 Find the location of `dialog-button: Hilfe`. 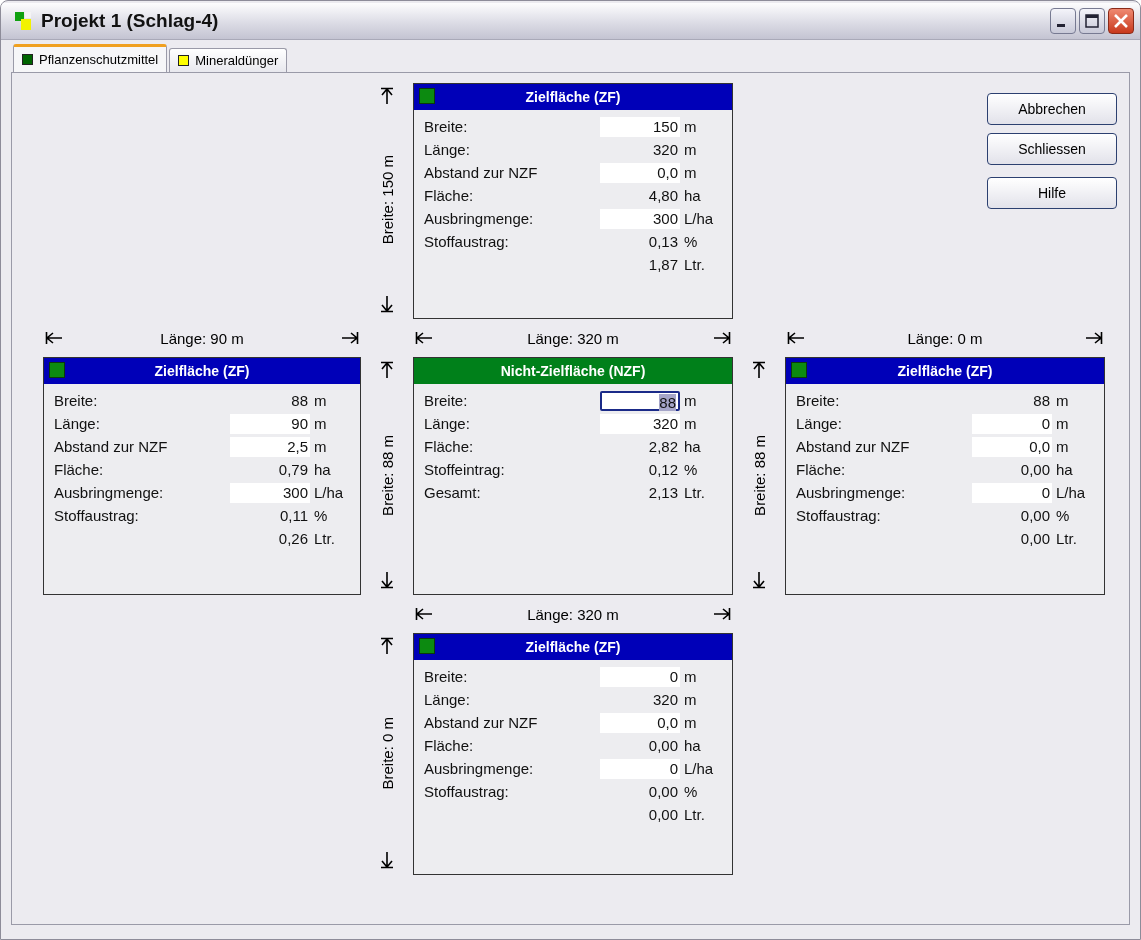

dialog-button: Hilfe is located at coordinates (1052, 193).